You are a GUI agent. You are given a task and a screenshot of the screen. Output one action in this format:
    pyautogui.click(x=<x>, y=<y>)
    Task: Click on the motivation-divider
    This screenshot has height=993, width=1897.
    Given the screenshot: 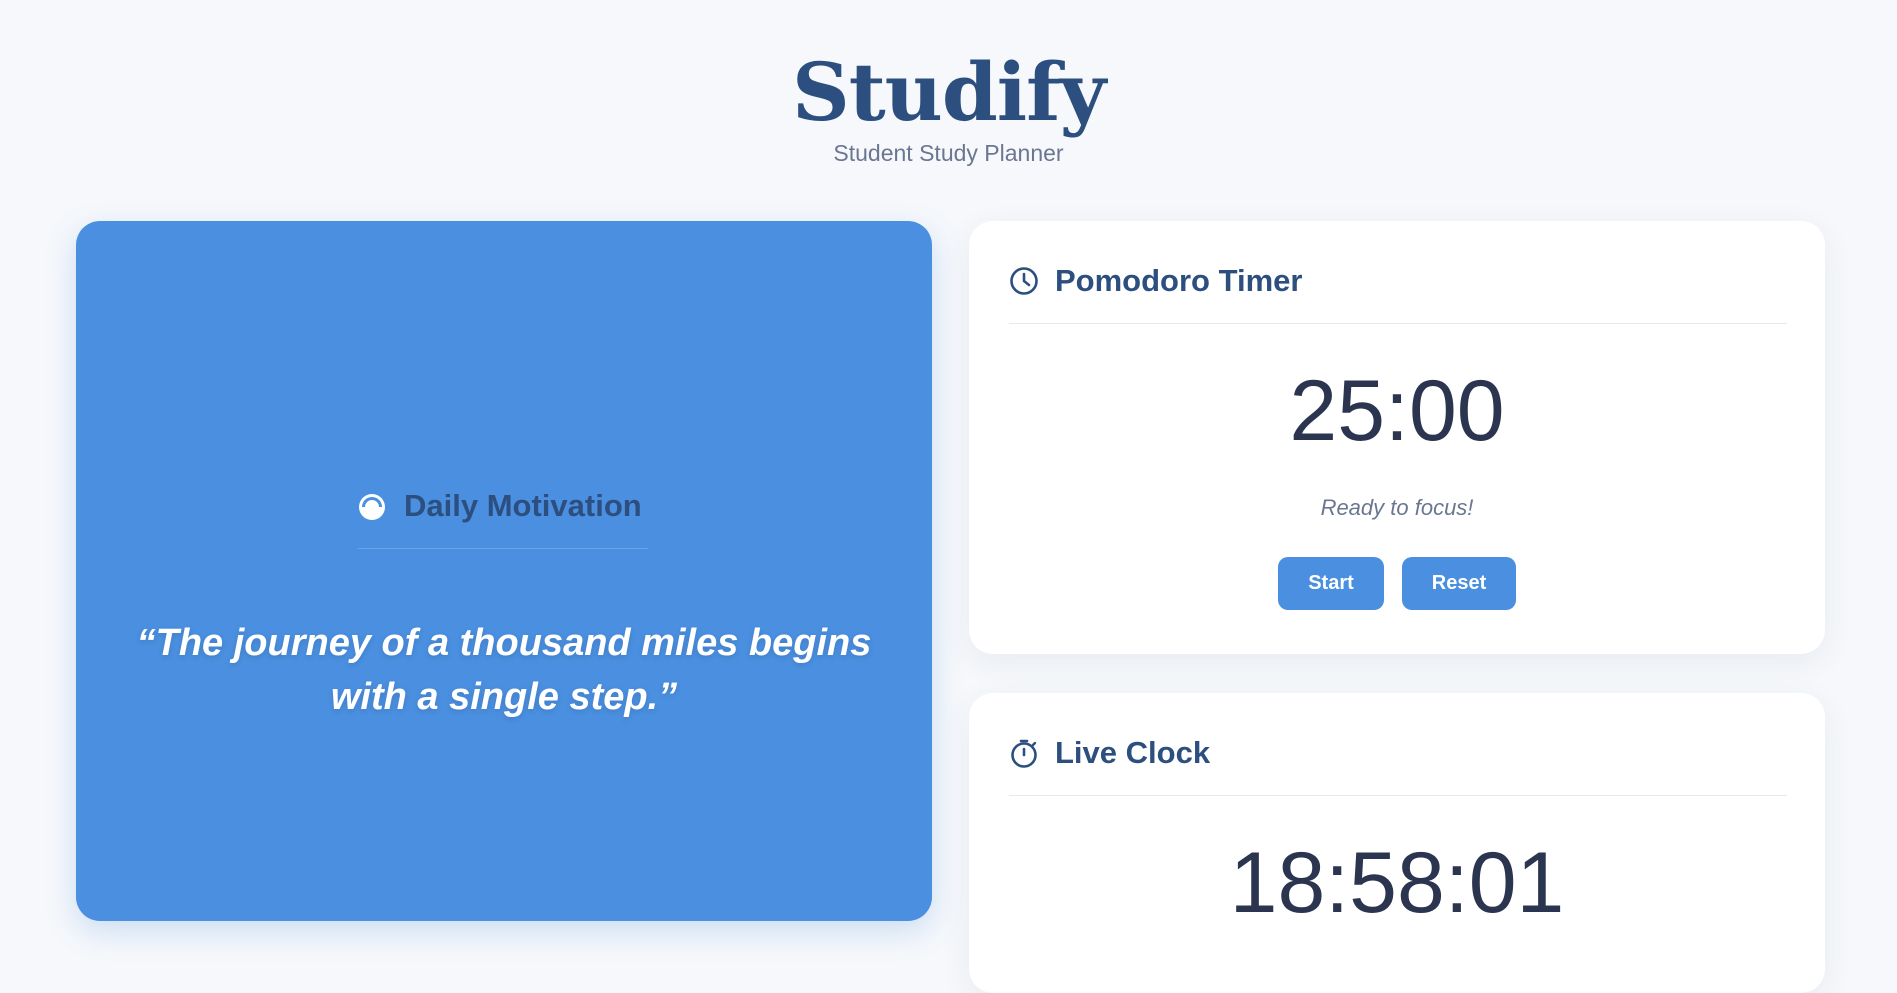 What is the action you would take?
    pyautogui.click(x=503, y=548)
    